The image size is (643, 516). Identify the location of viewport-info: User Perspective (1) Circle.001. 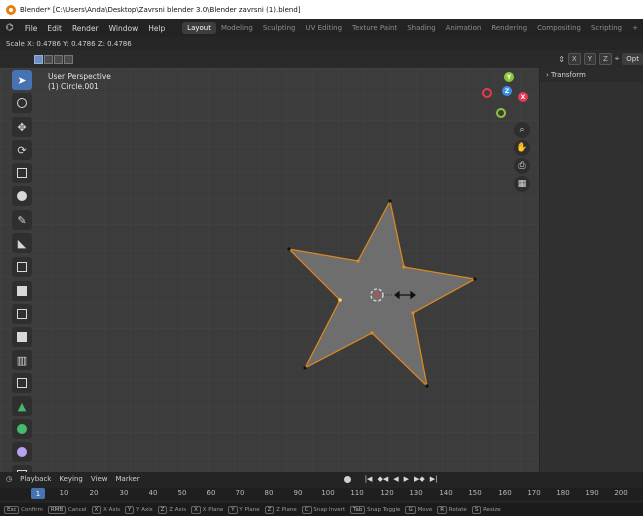
(79, 82).